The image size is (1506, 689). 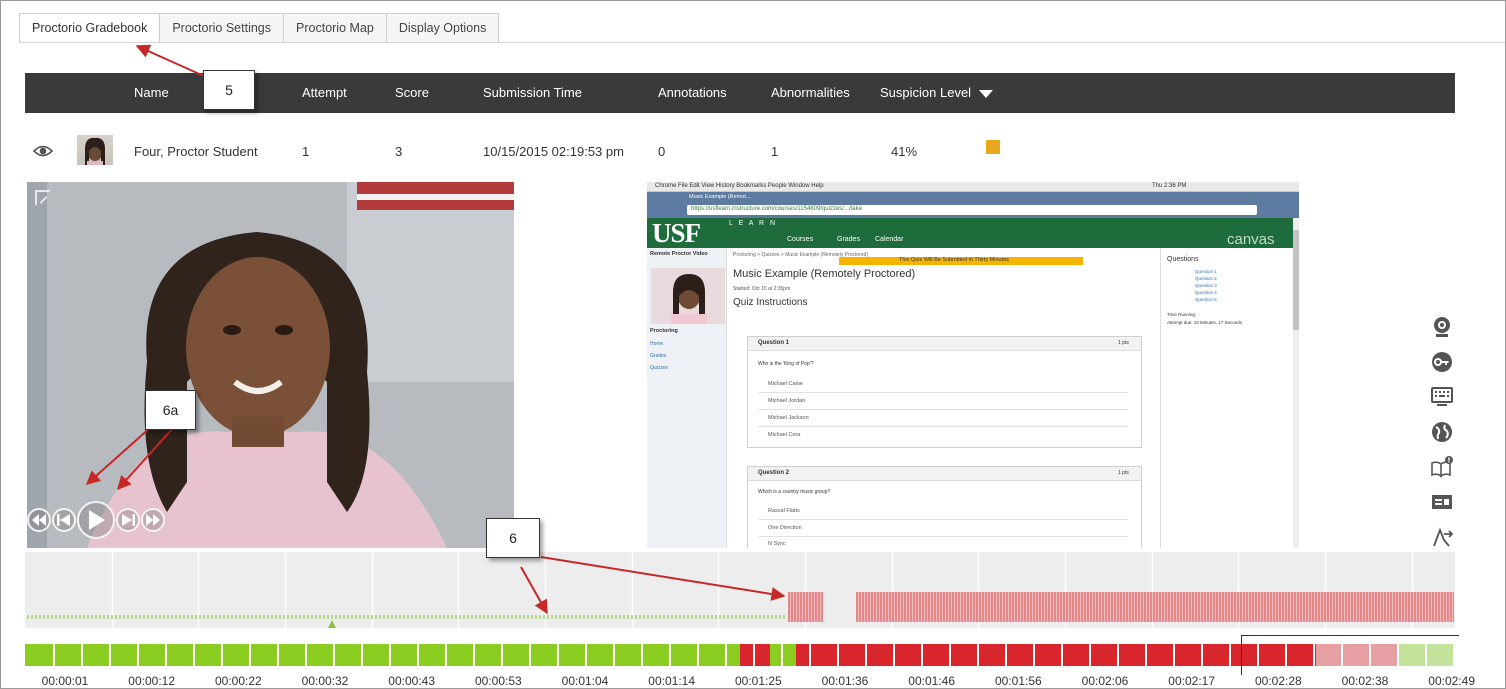 What do you see at coordinates (43, 198) in the screenshot?
I see `expand-icon` at bounding box center [43, 198].